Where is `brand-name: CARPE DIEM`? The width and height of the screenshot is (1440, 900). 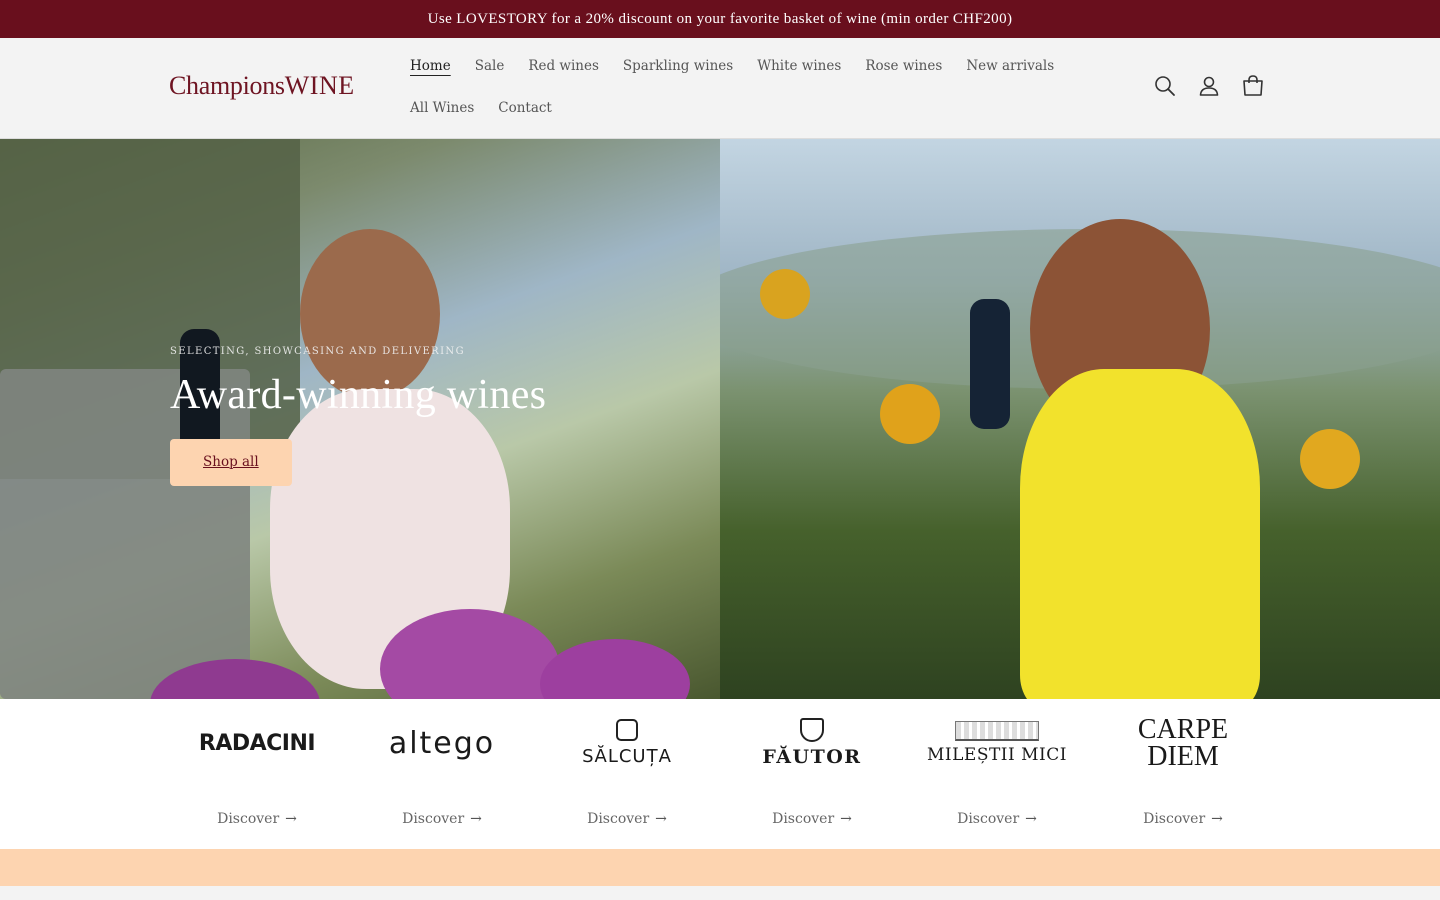
brand-name: CARPE DIEM is located at coordinates (1183, 743).